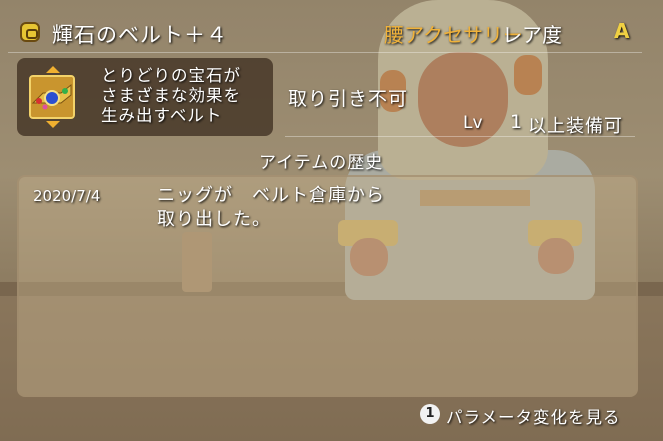 Image resolution: width=663 pixels, height=441 pixels. What do you see at coordinates (348, 99) in the screenshot?
I see `trade-status: 取り引き不可` at bounding box center [348, 99].